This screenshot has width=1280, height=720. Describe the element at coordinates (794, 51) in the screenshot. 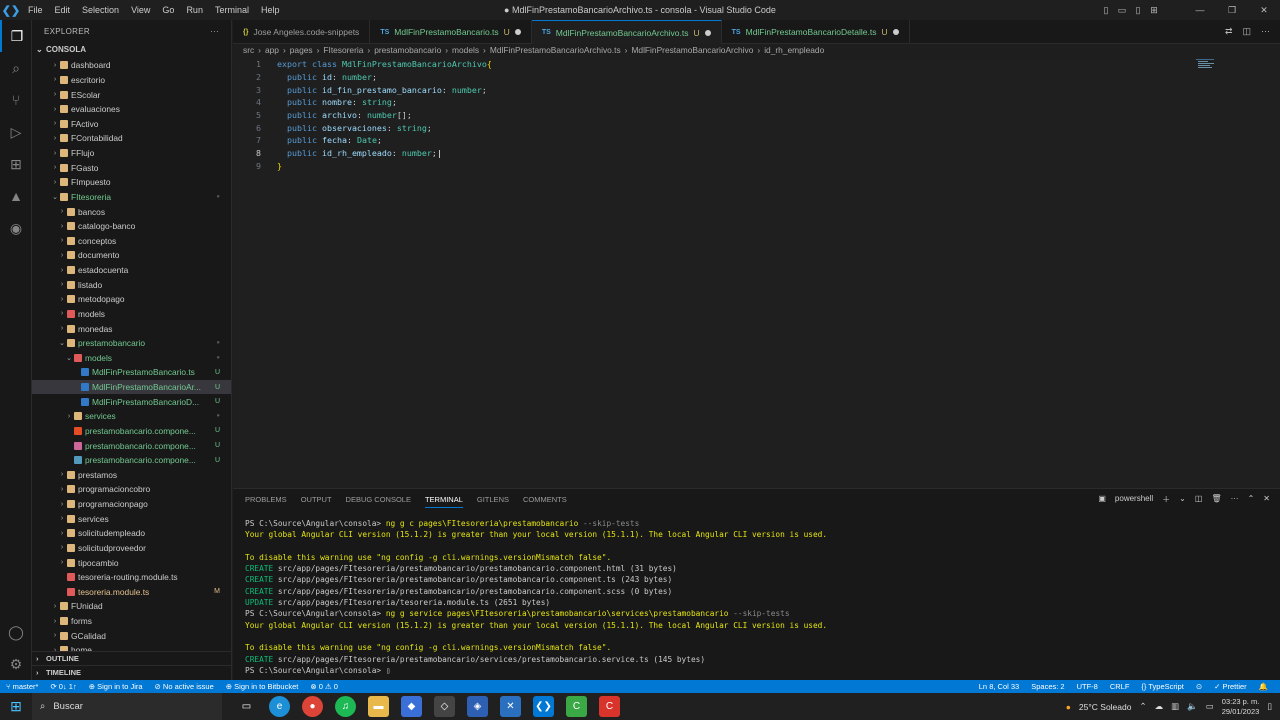

I see `breadcrumb-item: id_rh_empleado` at that location.